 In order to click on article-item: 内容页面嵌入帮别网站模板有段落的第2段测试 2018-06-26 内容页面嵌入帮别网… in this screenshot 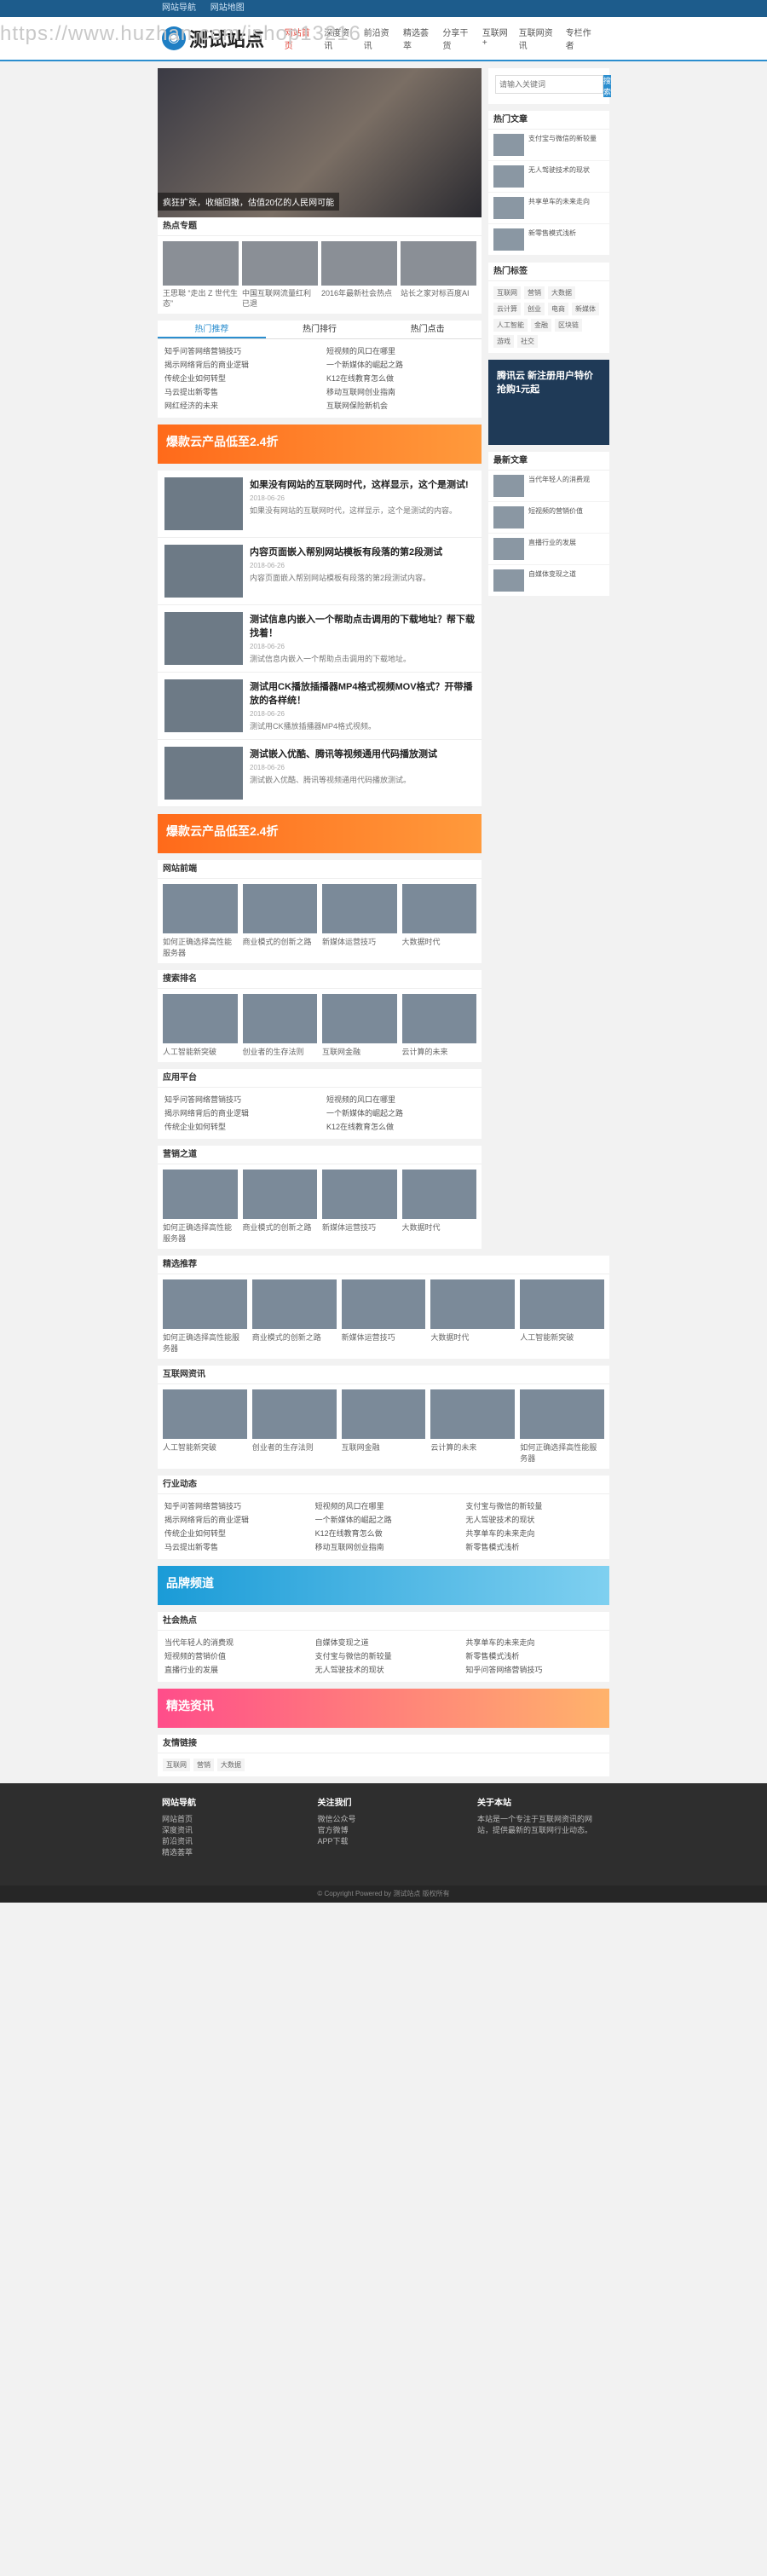, I will do `click(320, 571)`.